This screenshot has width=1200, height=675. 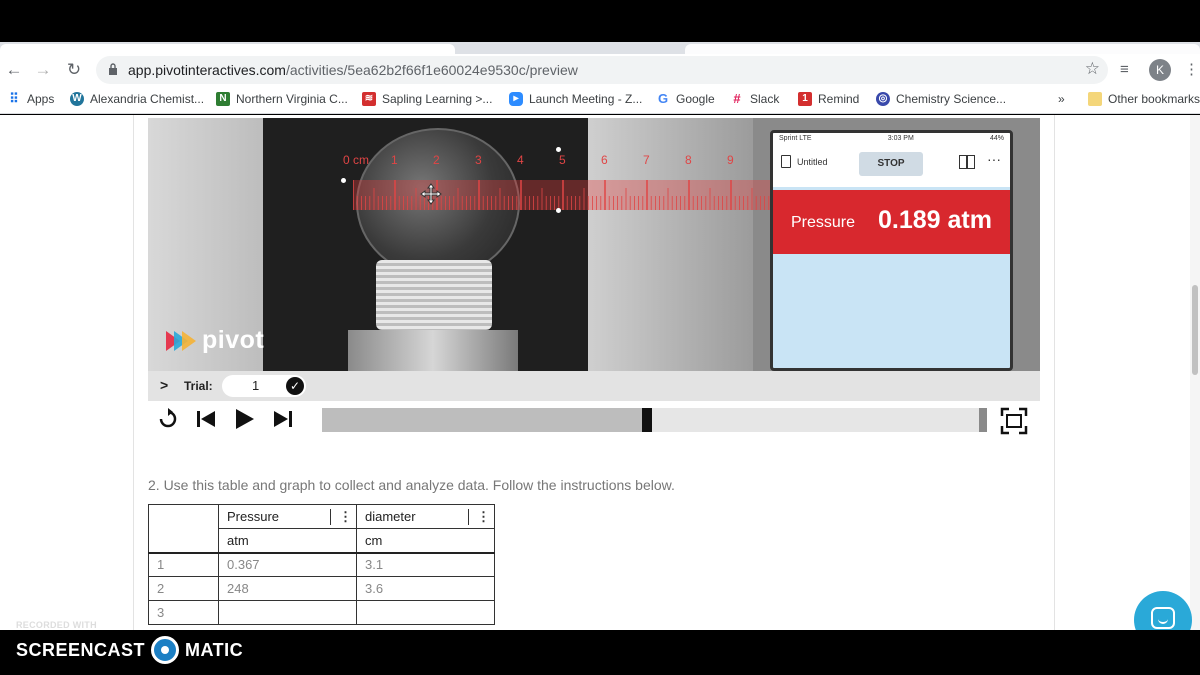 I want to click on table-cell: 3.1, so click(x=425, y=564).